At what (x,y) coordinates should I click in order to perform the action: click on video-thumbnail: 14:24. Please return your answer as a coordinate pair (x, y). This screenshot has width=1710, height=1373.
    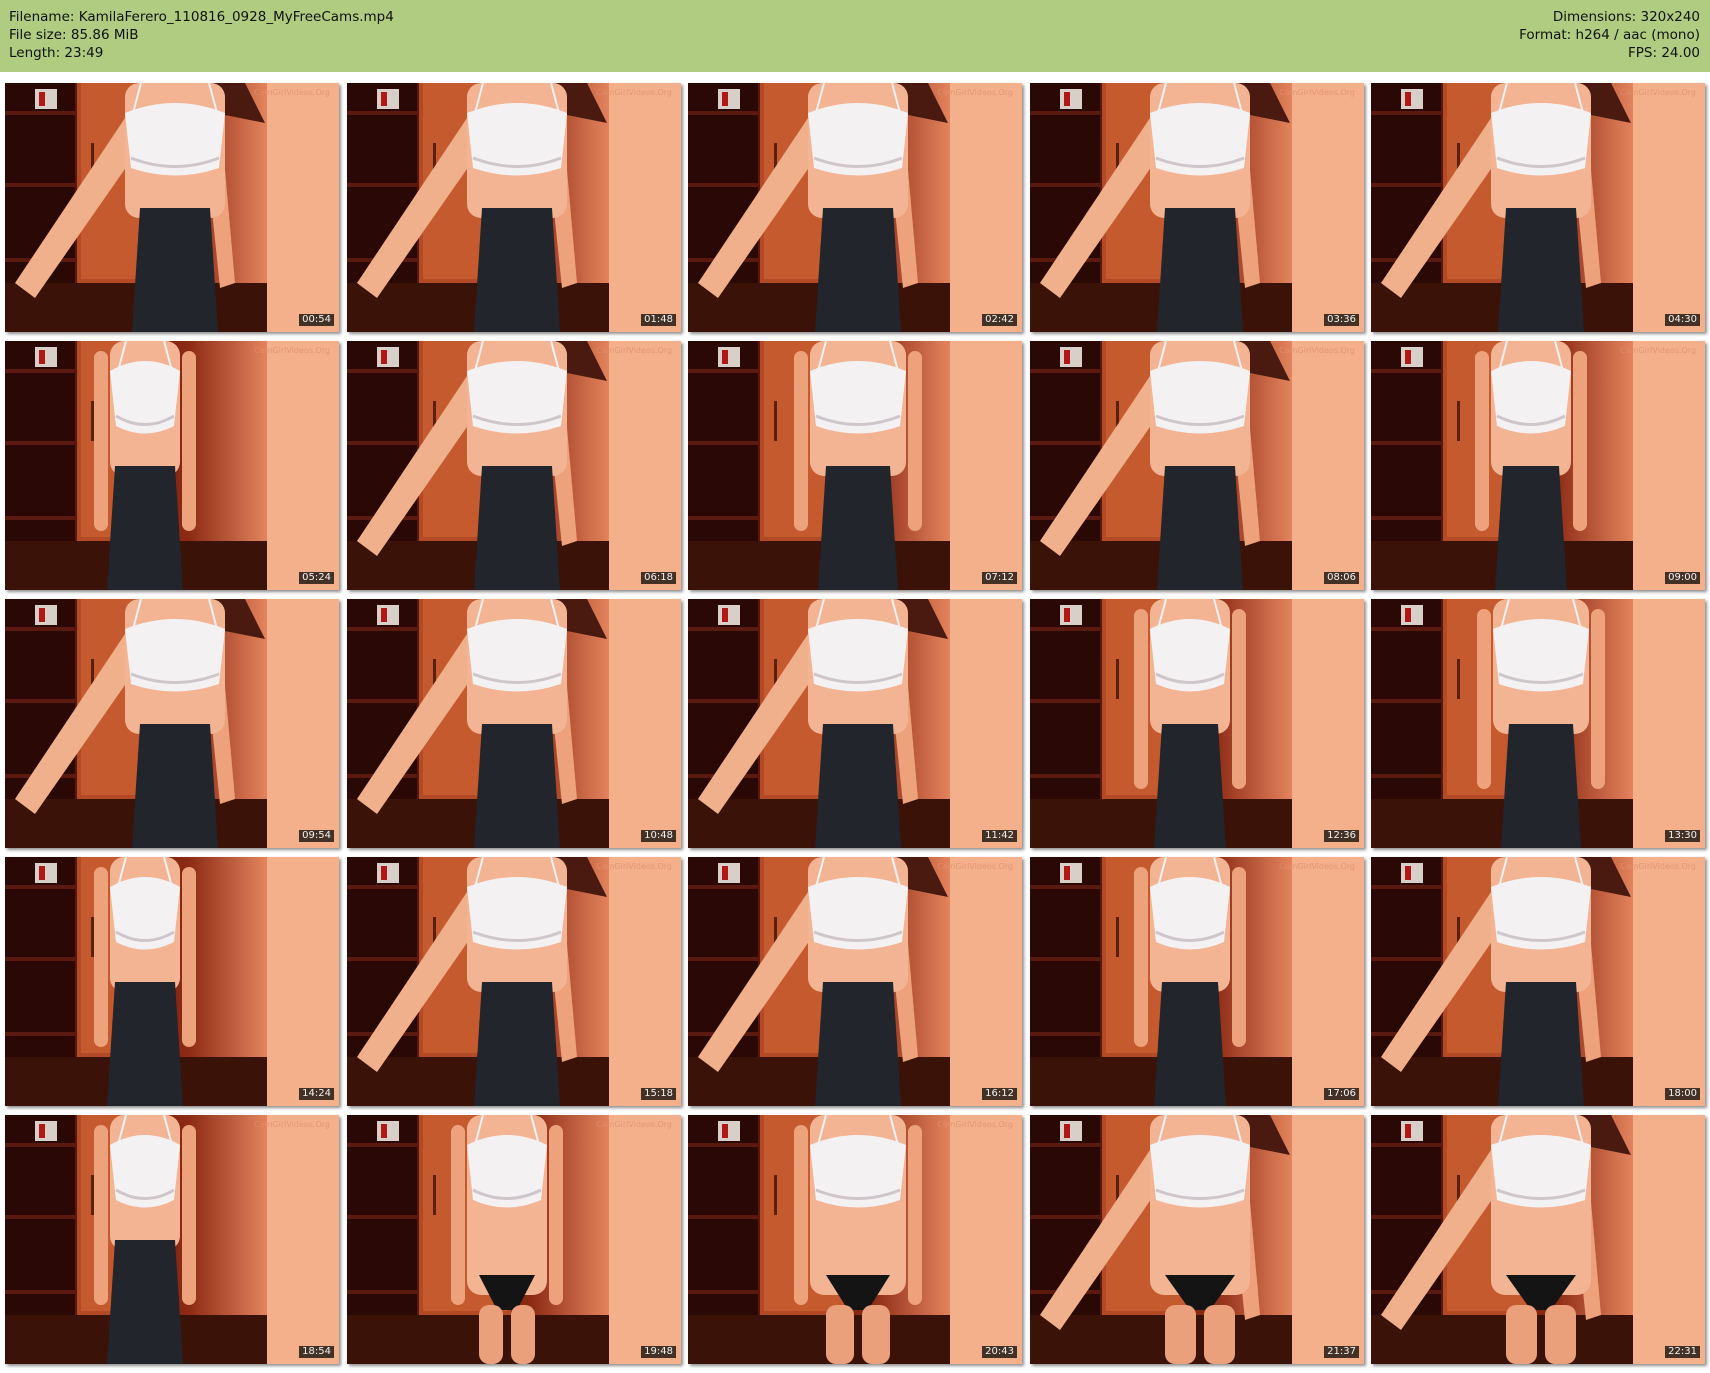
    Looking at the image, I should click on (172, 981).